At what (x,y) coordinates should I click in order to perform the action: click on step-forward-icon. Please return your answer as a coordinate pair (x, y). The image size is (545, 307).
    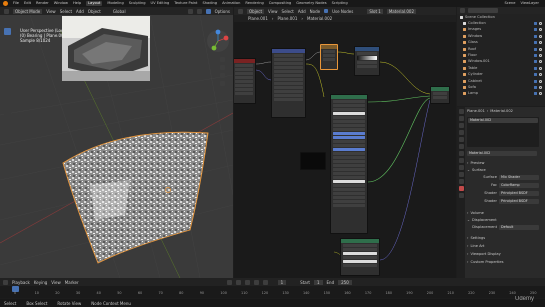
    Looking at the image, I should click on (256, 282).